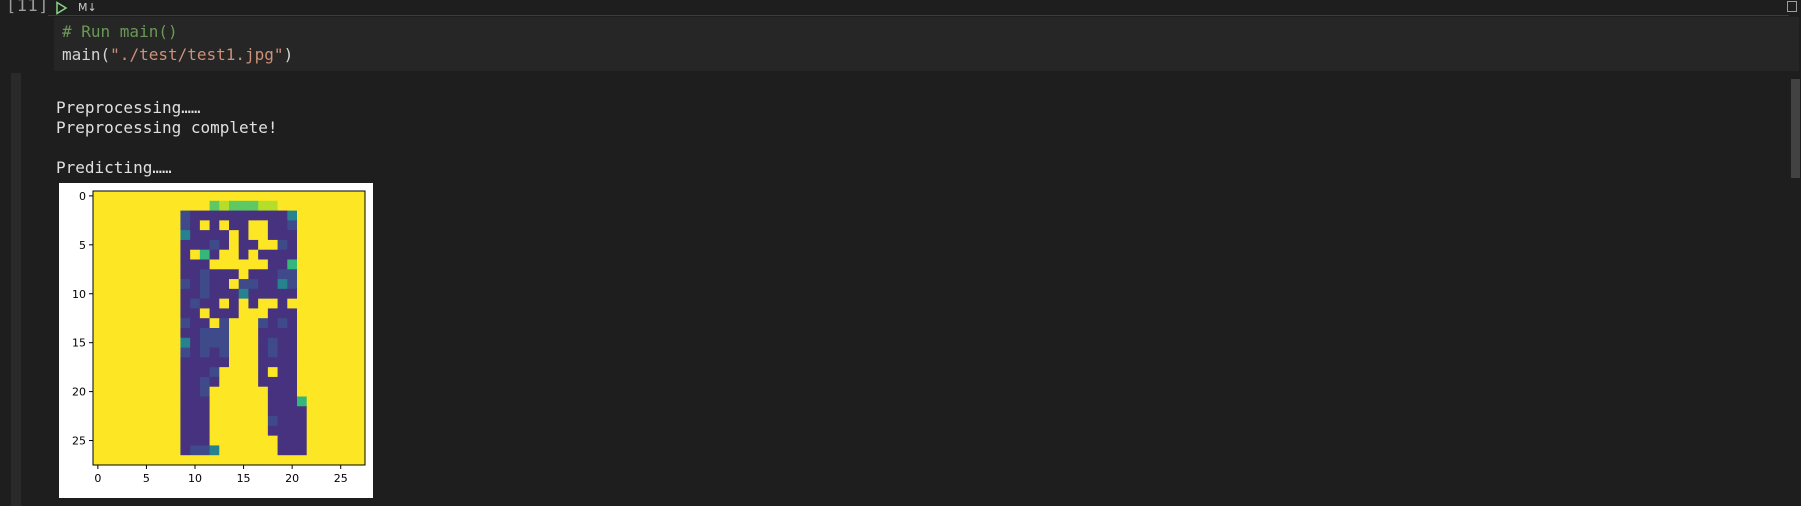  I want to click on x-tick-label: 25, so click(341, 478).